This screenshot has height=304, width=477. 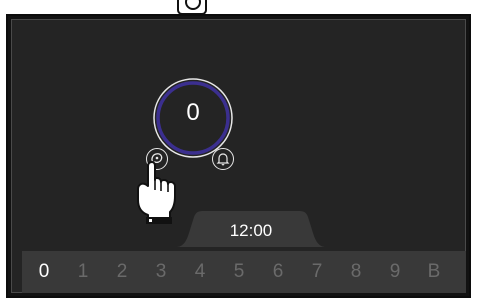 I want to click on number-strip: 0123456789B, so click(x=244, y=272).